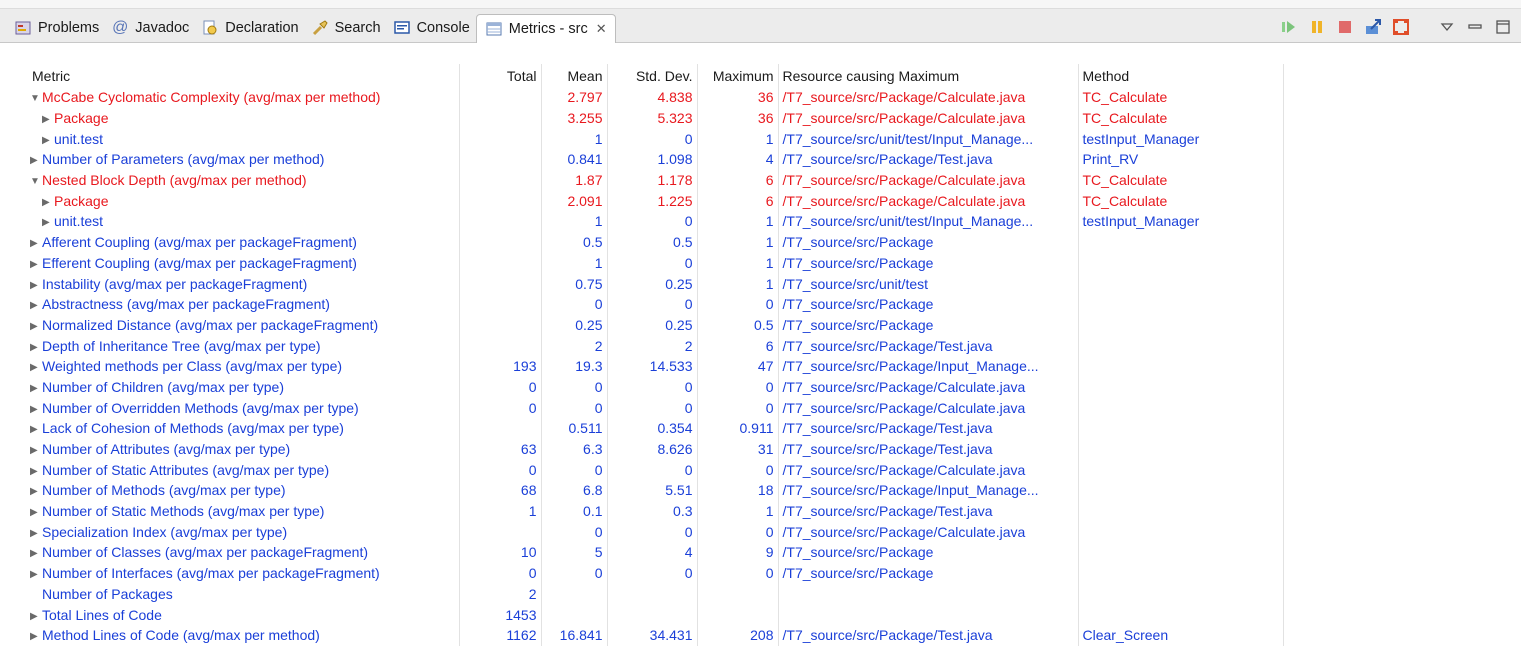 This screenshot has height=655, width=1521. Describe the element at coordinates (1503, 27) in the screenshot. I see `maximize-icon` at that location.